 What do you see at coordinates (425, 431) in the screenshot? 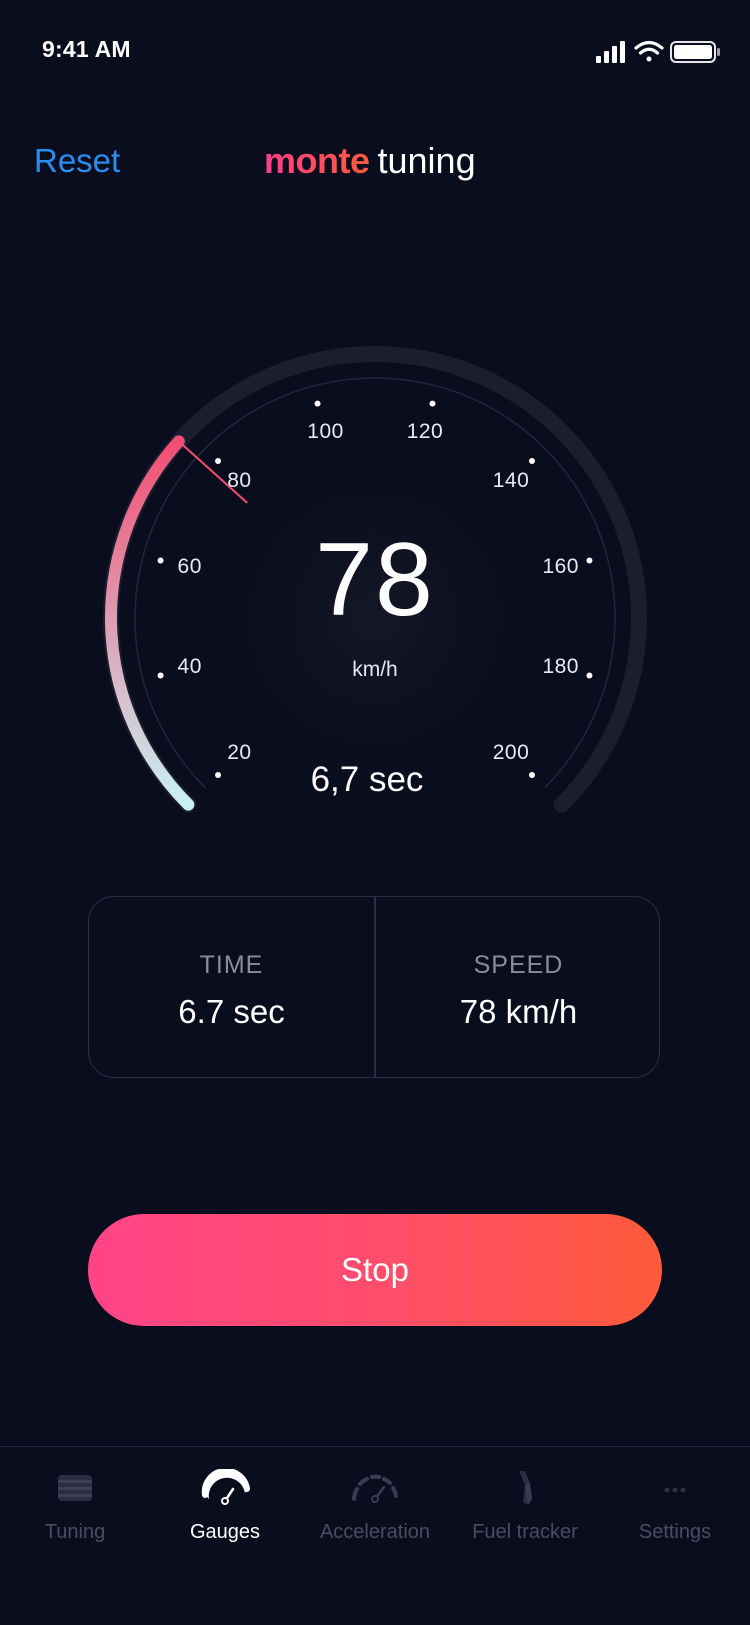
I see `gauge-tick-label: 120` at bounding box center [425, 431].